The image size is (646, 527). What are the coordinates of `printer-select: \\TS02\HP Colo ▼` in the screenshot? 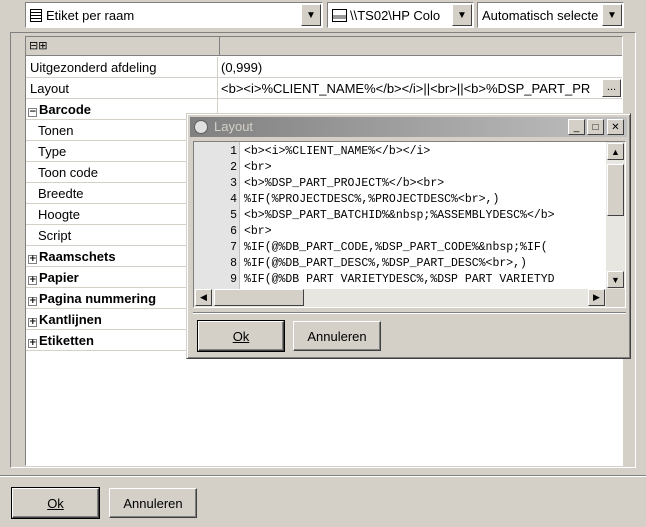 It's located at (400, 15).